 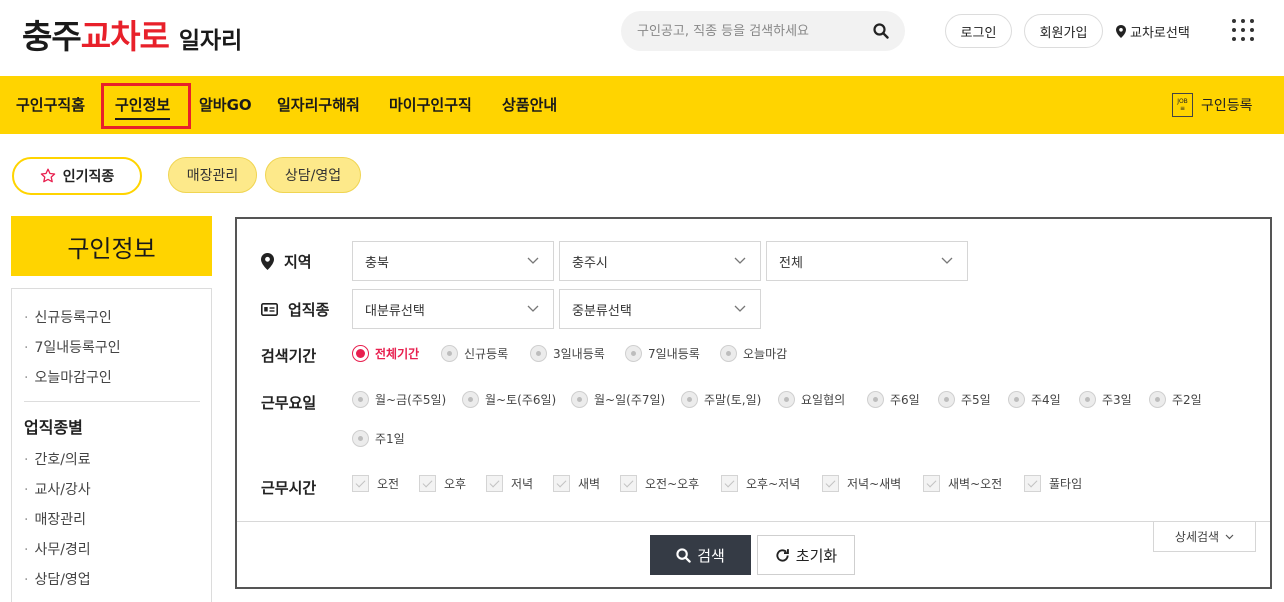 What do you see at coordinates (318, 104) in the screenshot?
I see `nav-item-find-me-job: 일자리구해줘` at bounding box center [318, 104].